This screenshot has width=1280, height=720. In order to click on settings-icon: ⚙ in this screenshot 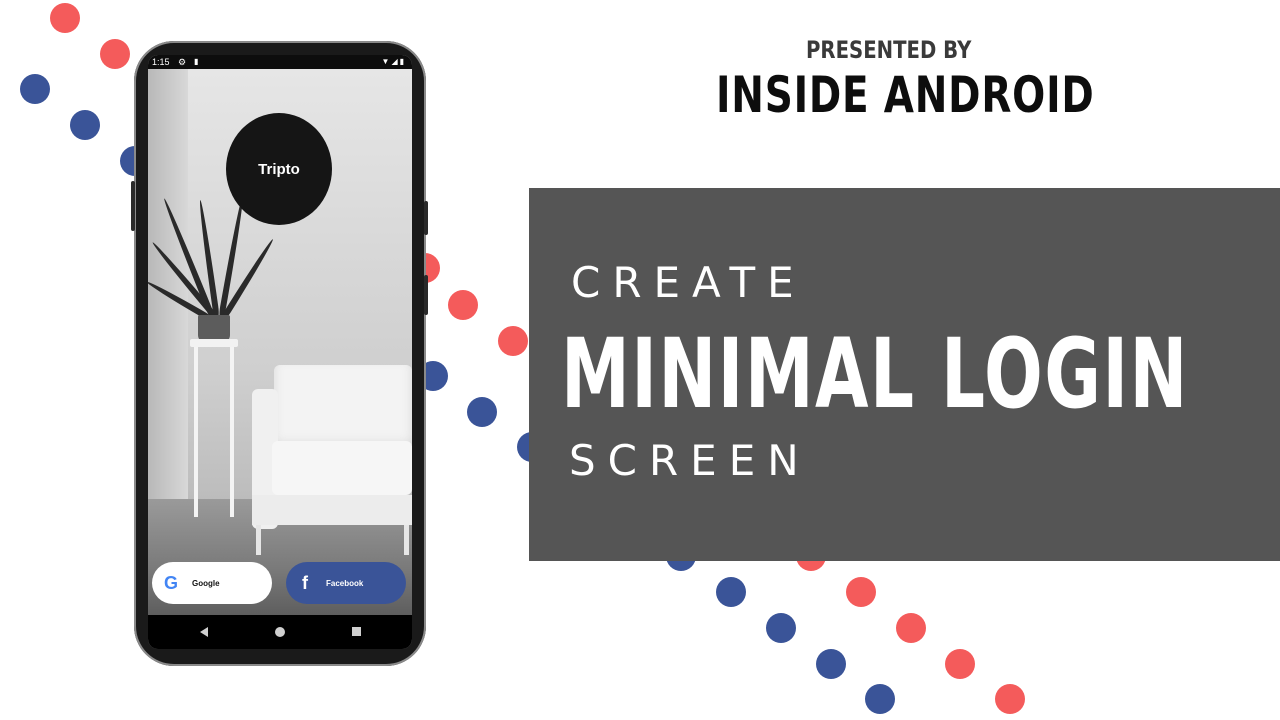, I will do `click(182, 62)`.